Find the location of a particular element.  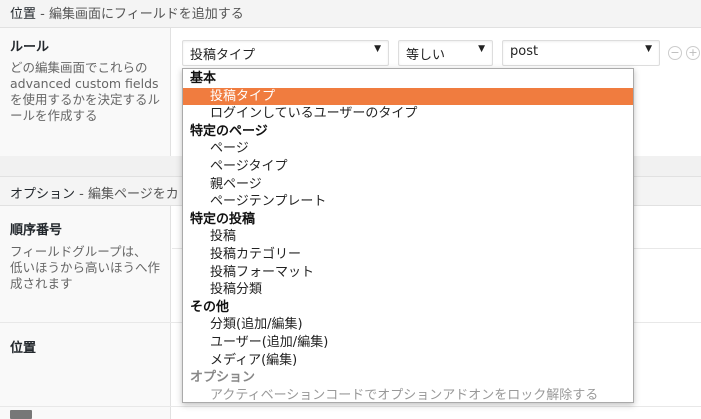

dropdown-group-label: 基本 is located at coordinates (203, 78).